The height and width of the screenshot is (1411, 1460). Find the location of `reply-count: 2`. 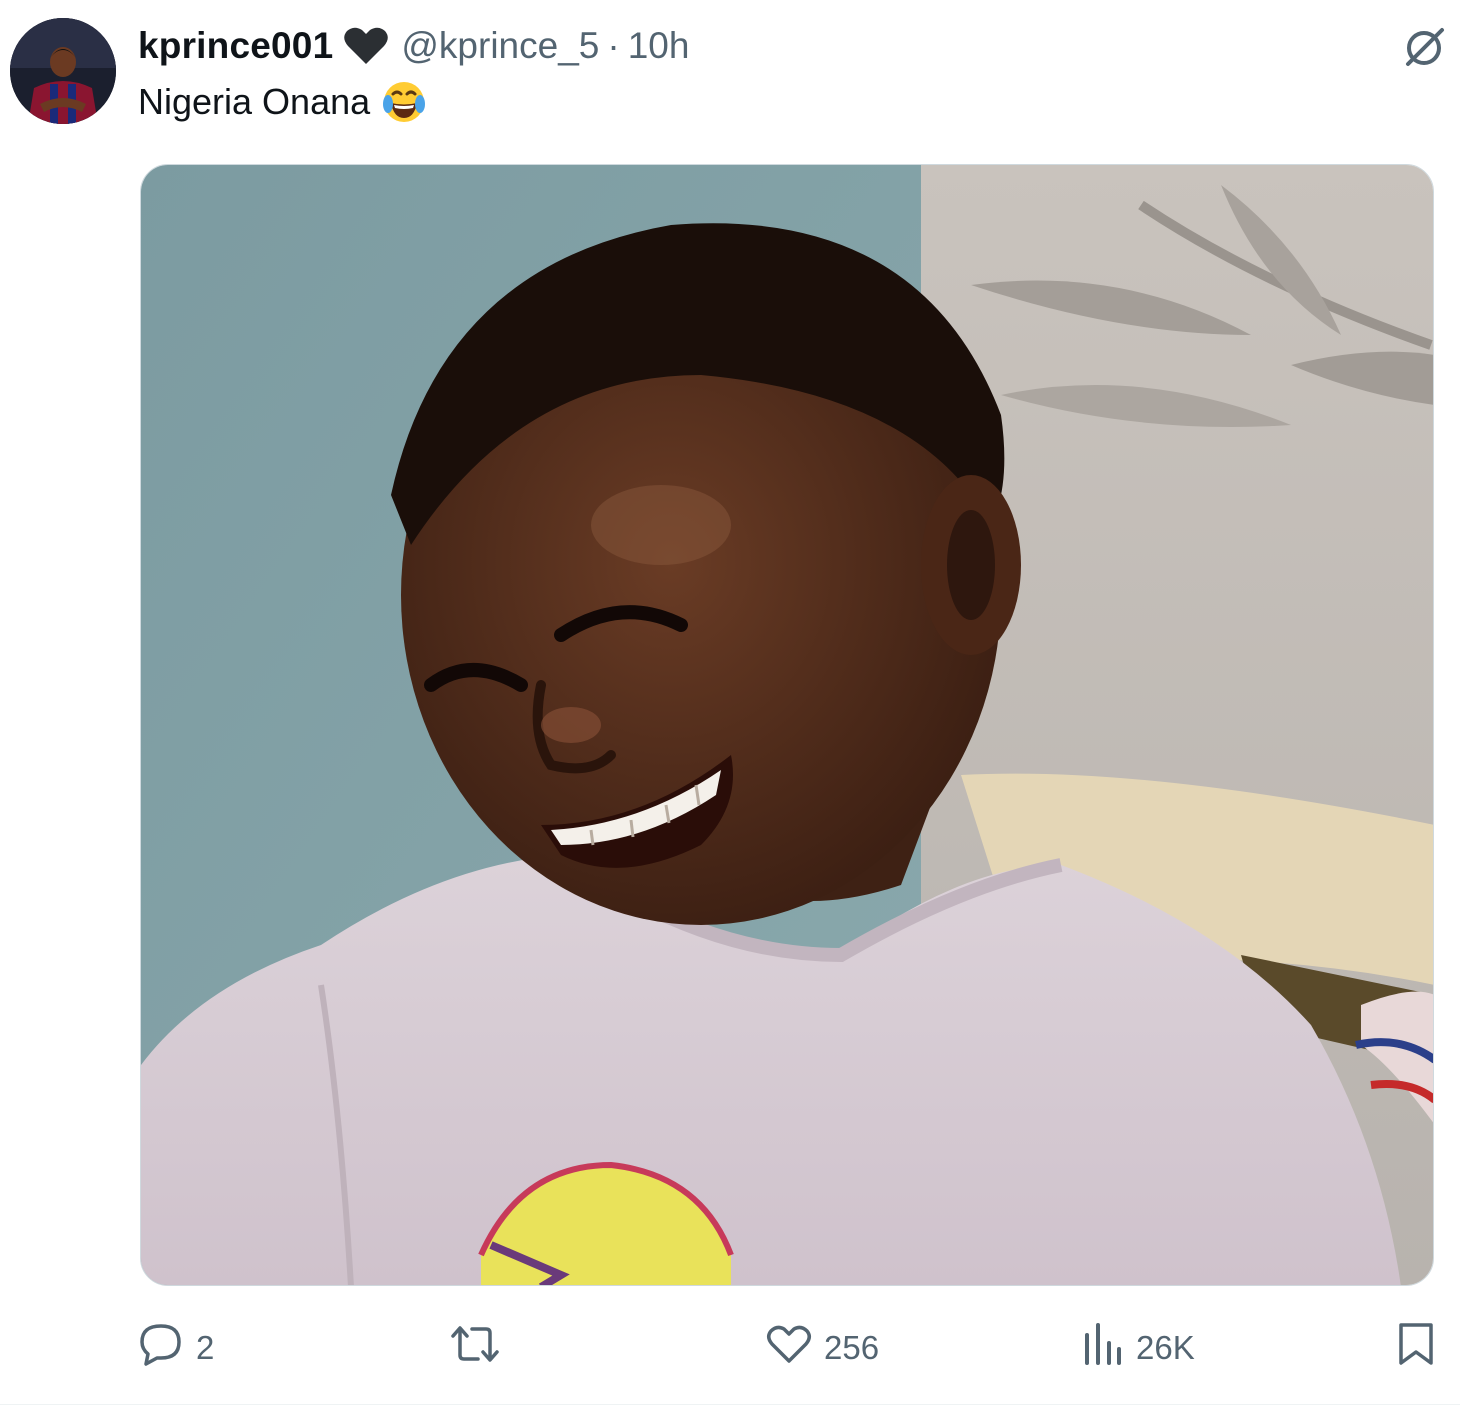

reply-count: 2 is located at coordinates (205, 1347).